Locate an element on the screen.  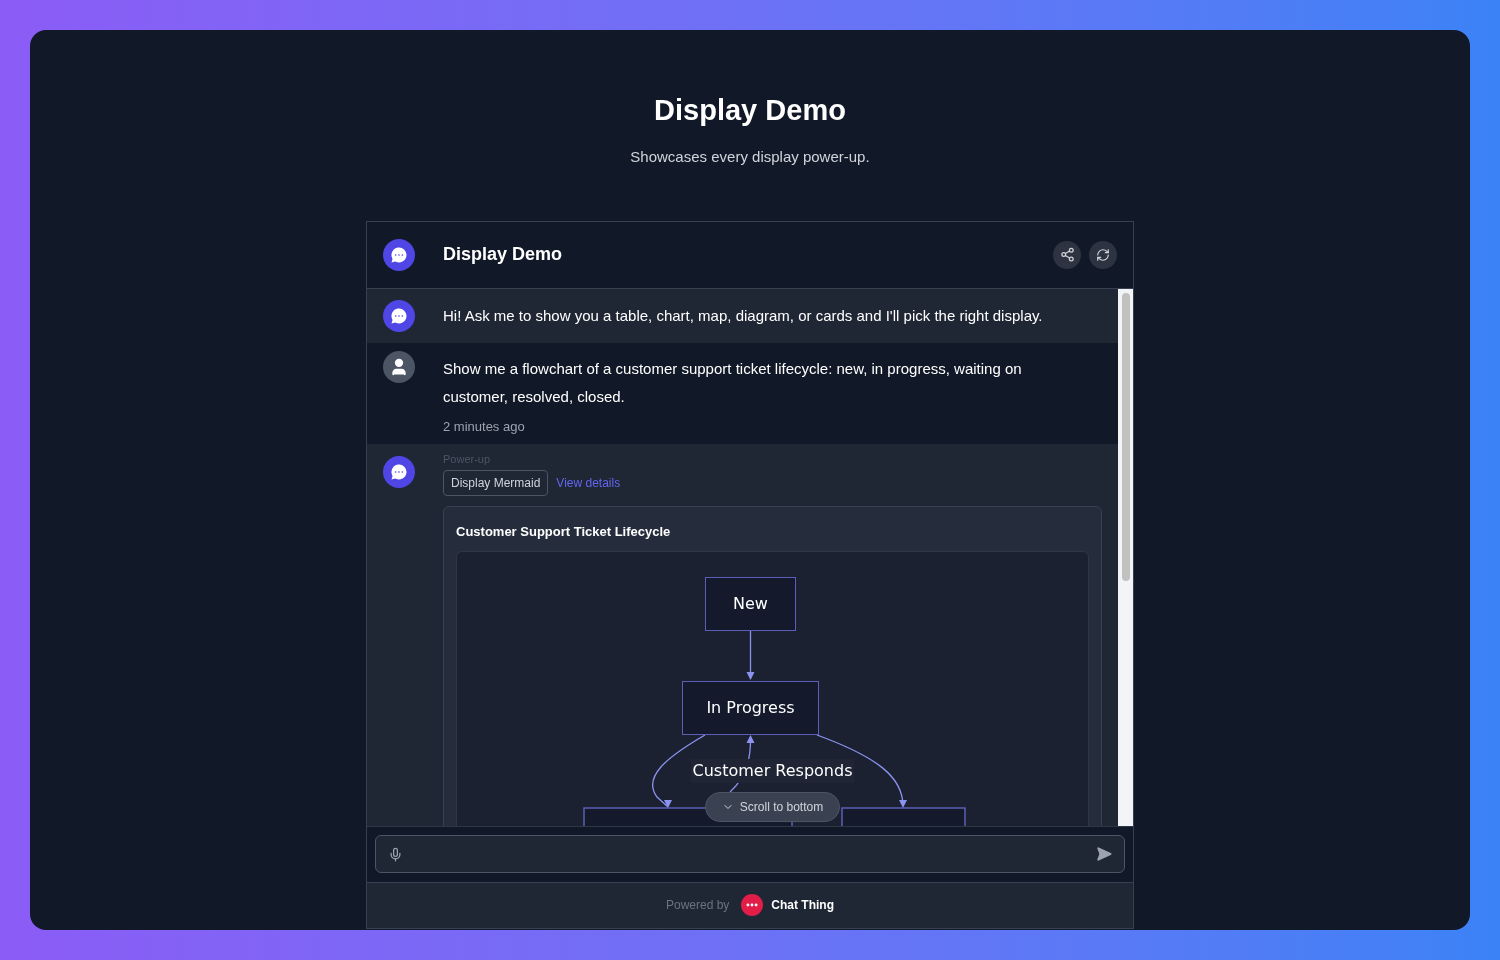
card-title: Customer Support Ticket Lifecycle is located at coordinates (563, 531).